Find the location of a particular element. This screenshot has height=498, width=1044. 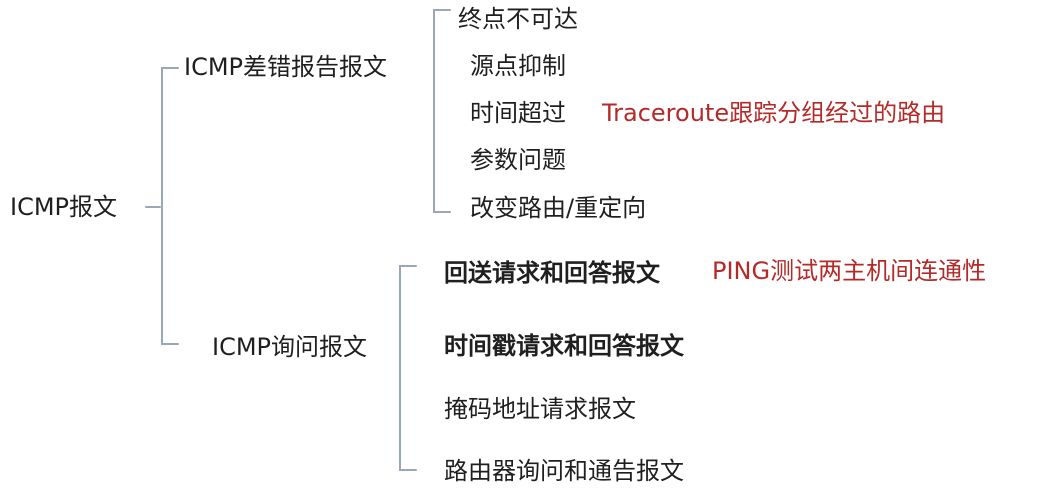

ping-note: PING测试两主机间连通性 is located at coordinates (849, 271).